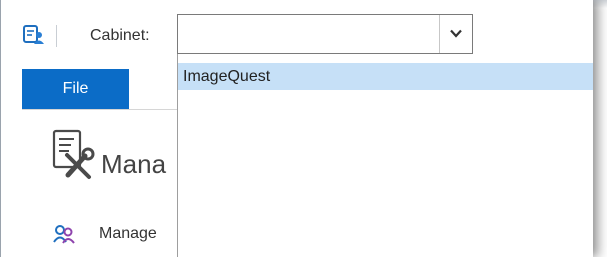 The height and width of the screenshot is (257, 607). I want to click on cabinet-combobox, so click(325, 34).